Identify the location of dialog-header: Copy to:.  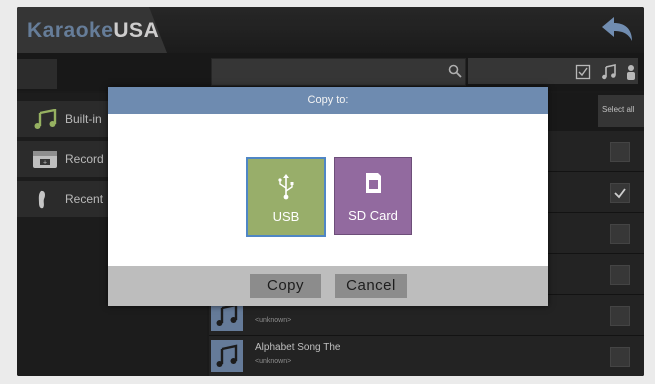
(328, 100).